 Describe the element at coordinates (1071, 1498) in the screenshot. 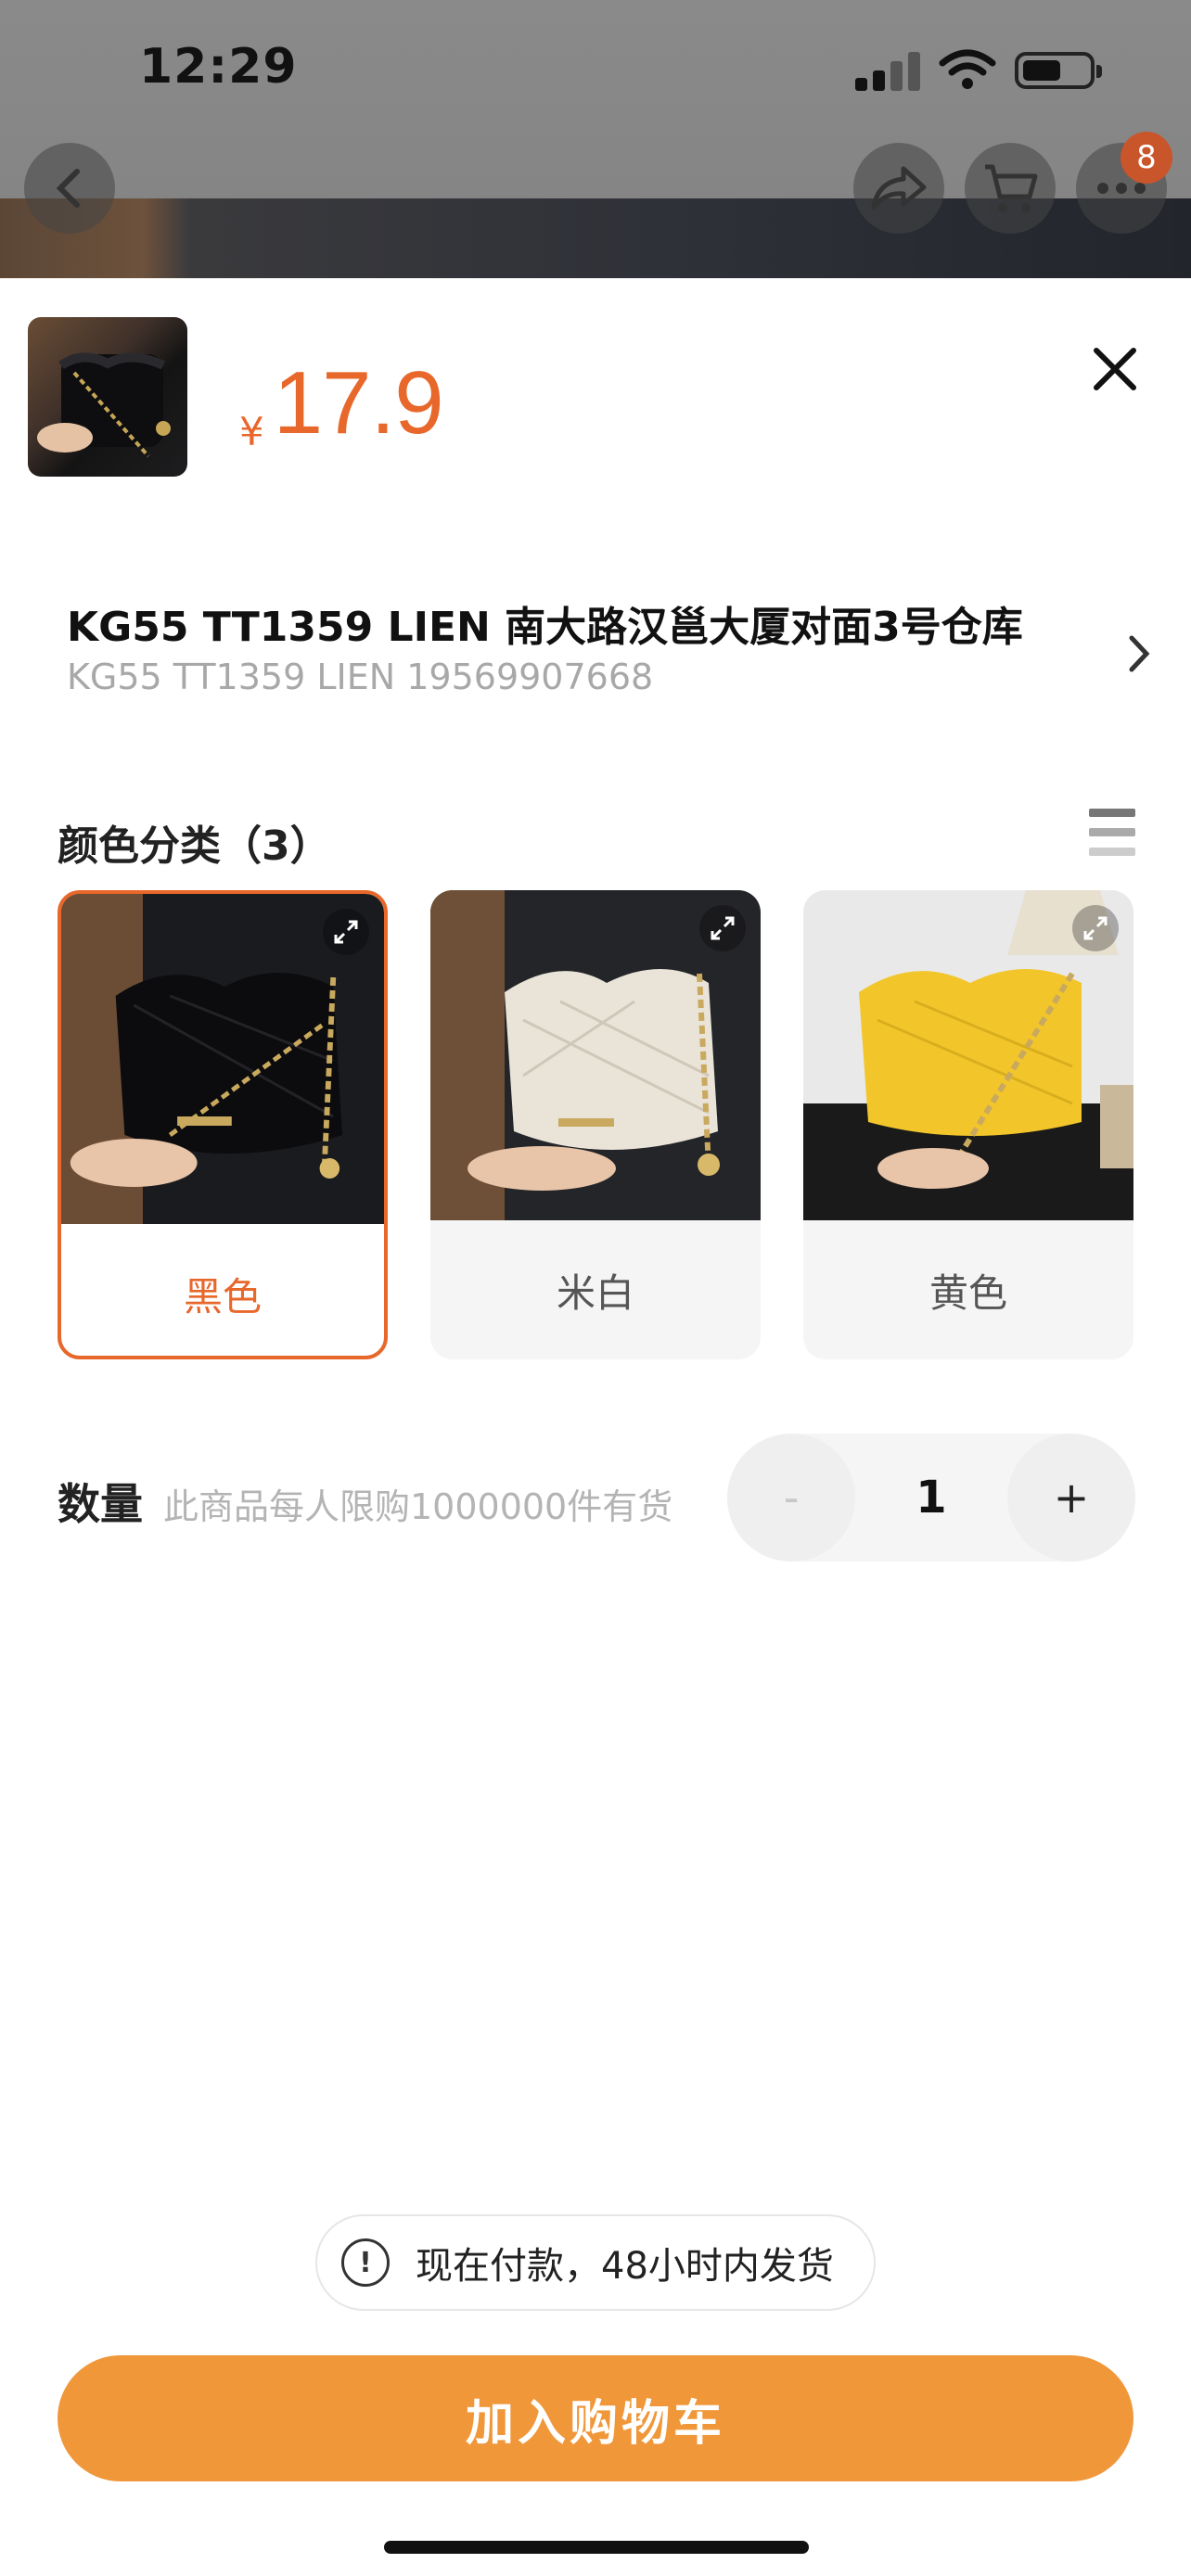

I see `increment-button: +` at that location.